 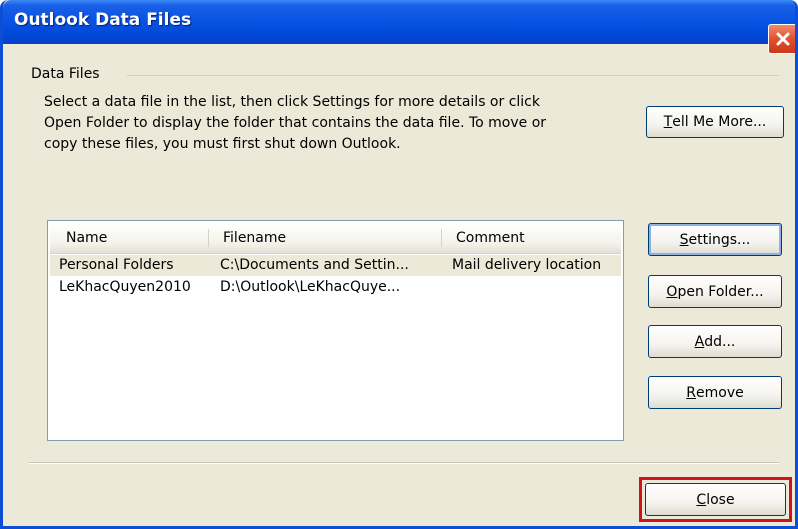 What do you see at coordinates (699, 341) in the screenshot?
I see `accelerator-key: A` at bounding box center [699, 341].